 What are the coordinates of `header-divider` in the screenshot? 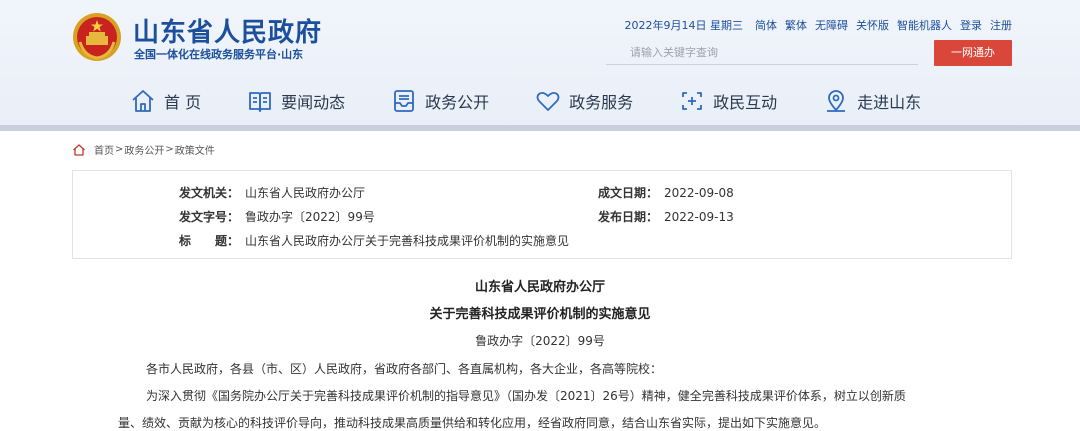 It's located at (540, 128).